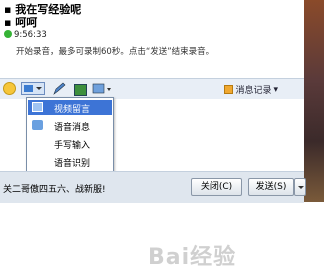 The image size is (324, 271). What do you see at coordinates (37, 107) in the screenshot?
I see `video-icon` at bounding box center [37, 107].